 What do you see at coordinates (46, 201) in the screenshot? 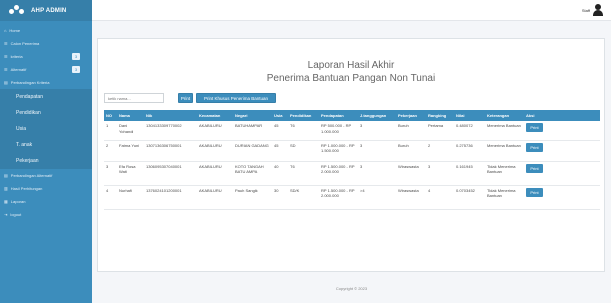
I see `sidebar-item-laporan: ▦ Laporan` at bounding box center [46, 201].